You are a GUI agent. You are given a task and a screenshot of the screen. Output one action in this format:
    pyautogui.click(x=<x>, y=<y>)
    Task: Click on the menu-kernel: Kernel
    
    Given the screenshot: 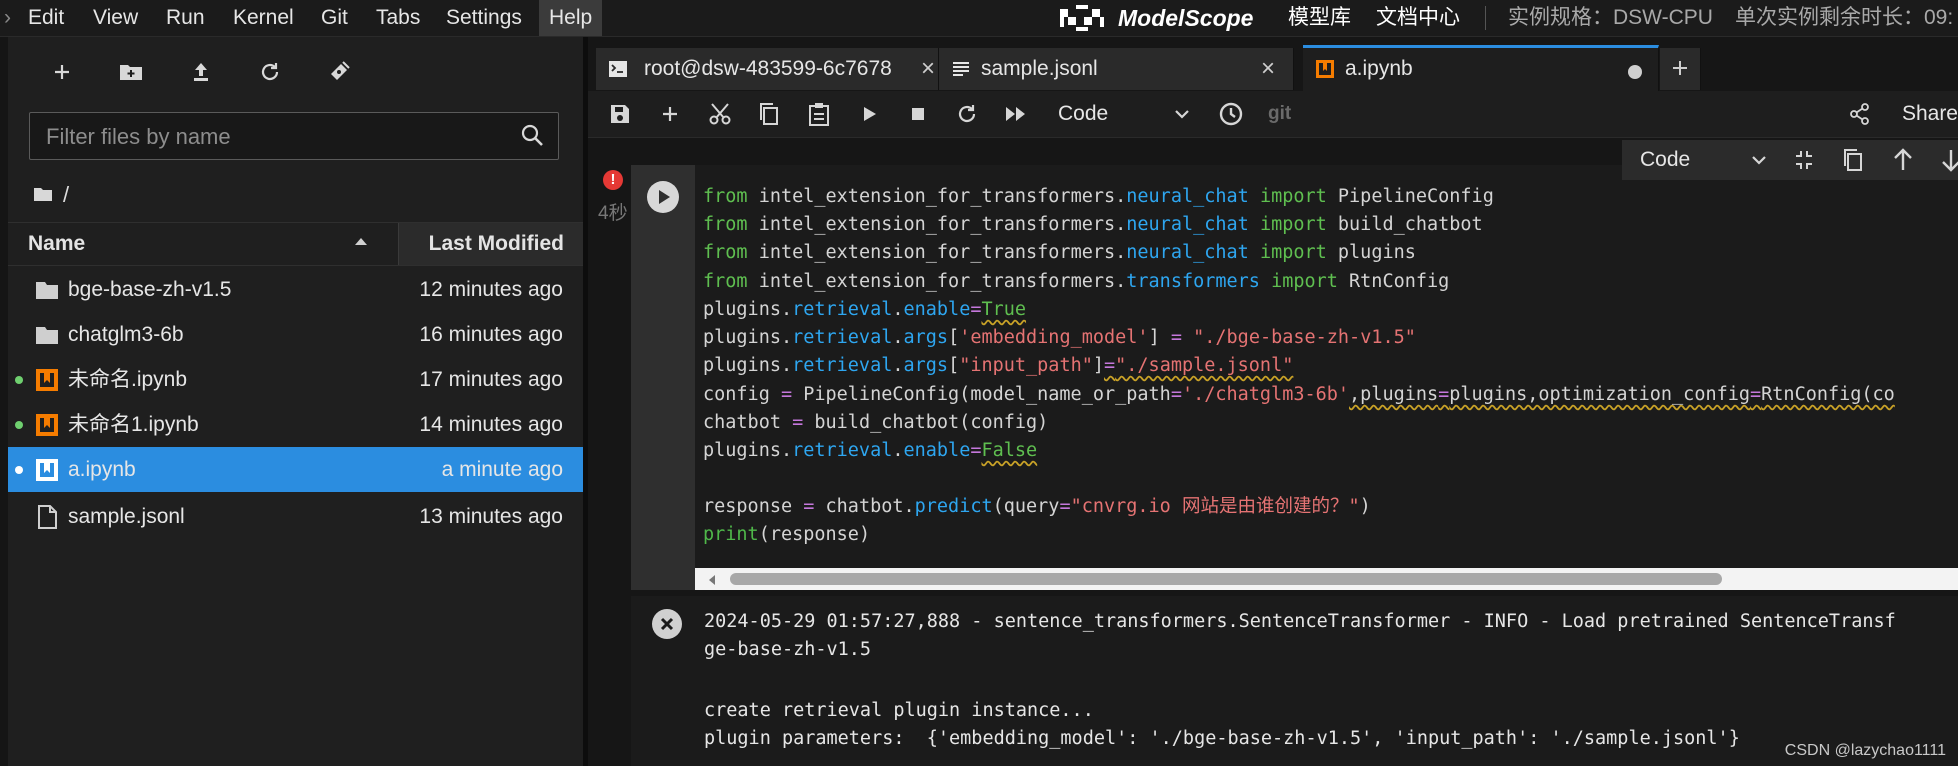 What is the action you would take?
    pyautogui.click(x=263, y=18)
    